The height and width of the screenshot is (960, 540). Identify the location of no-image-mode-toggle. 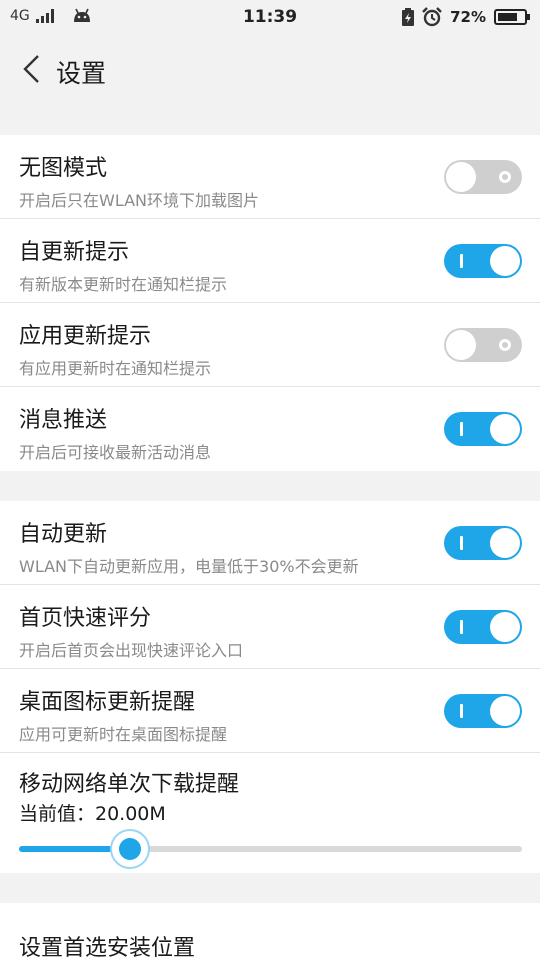
(483, 177).